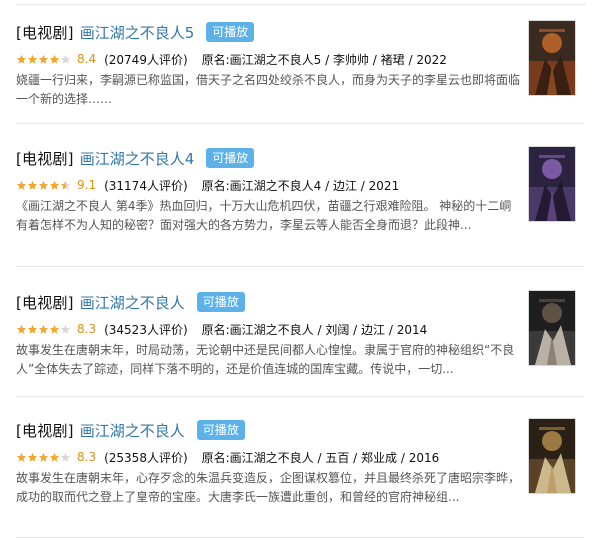 The width and height of the screenshot is (600, 540). Describe the element at coordinates (324, 59) in the screenshot. I see `original-title-info: 原名:画江湖之不良人5 / 李帅帅 / 褚珺 / 2022` at that location.